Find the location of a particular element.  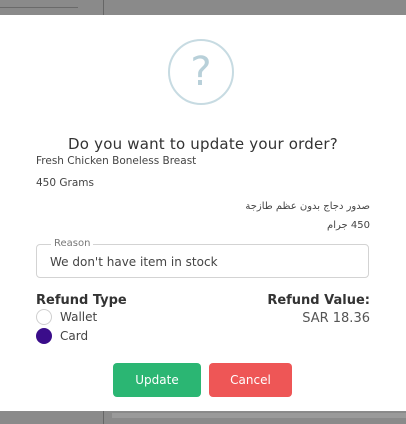

product-name-ar: صدور دجاج بدون عظم طازجة is located at coordinates (307, 206).